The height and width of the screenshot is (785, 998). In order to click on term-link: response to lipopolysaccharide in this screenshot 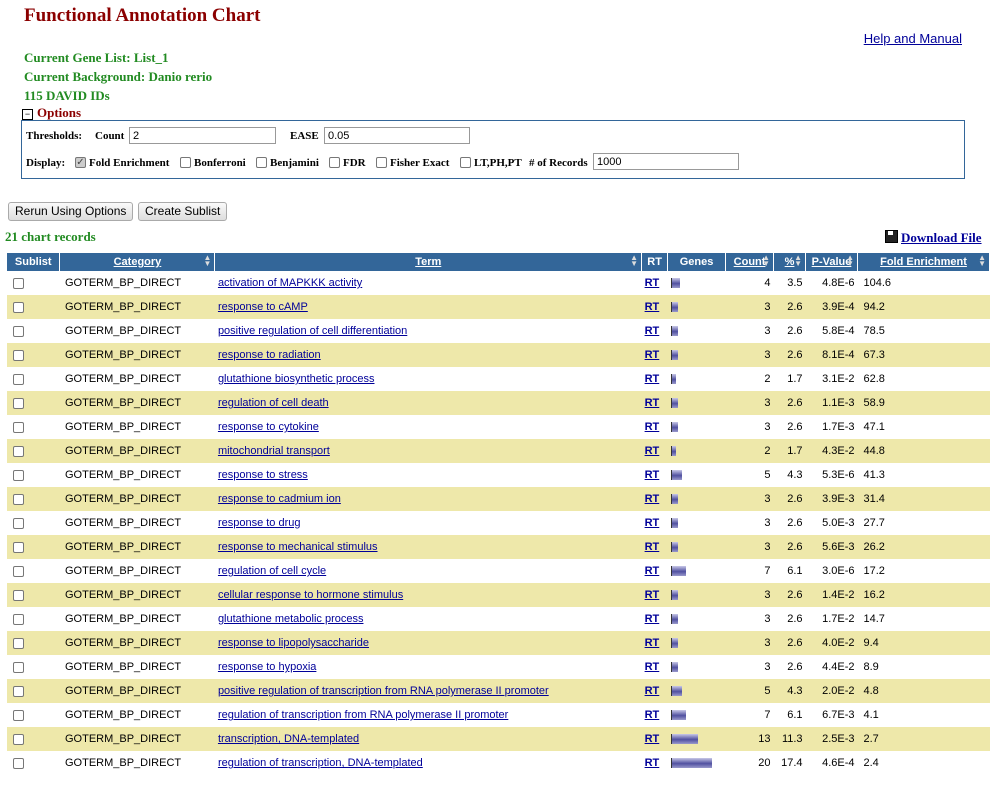, I will do `click(293, 643)`.